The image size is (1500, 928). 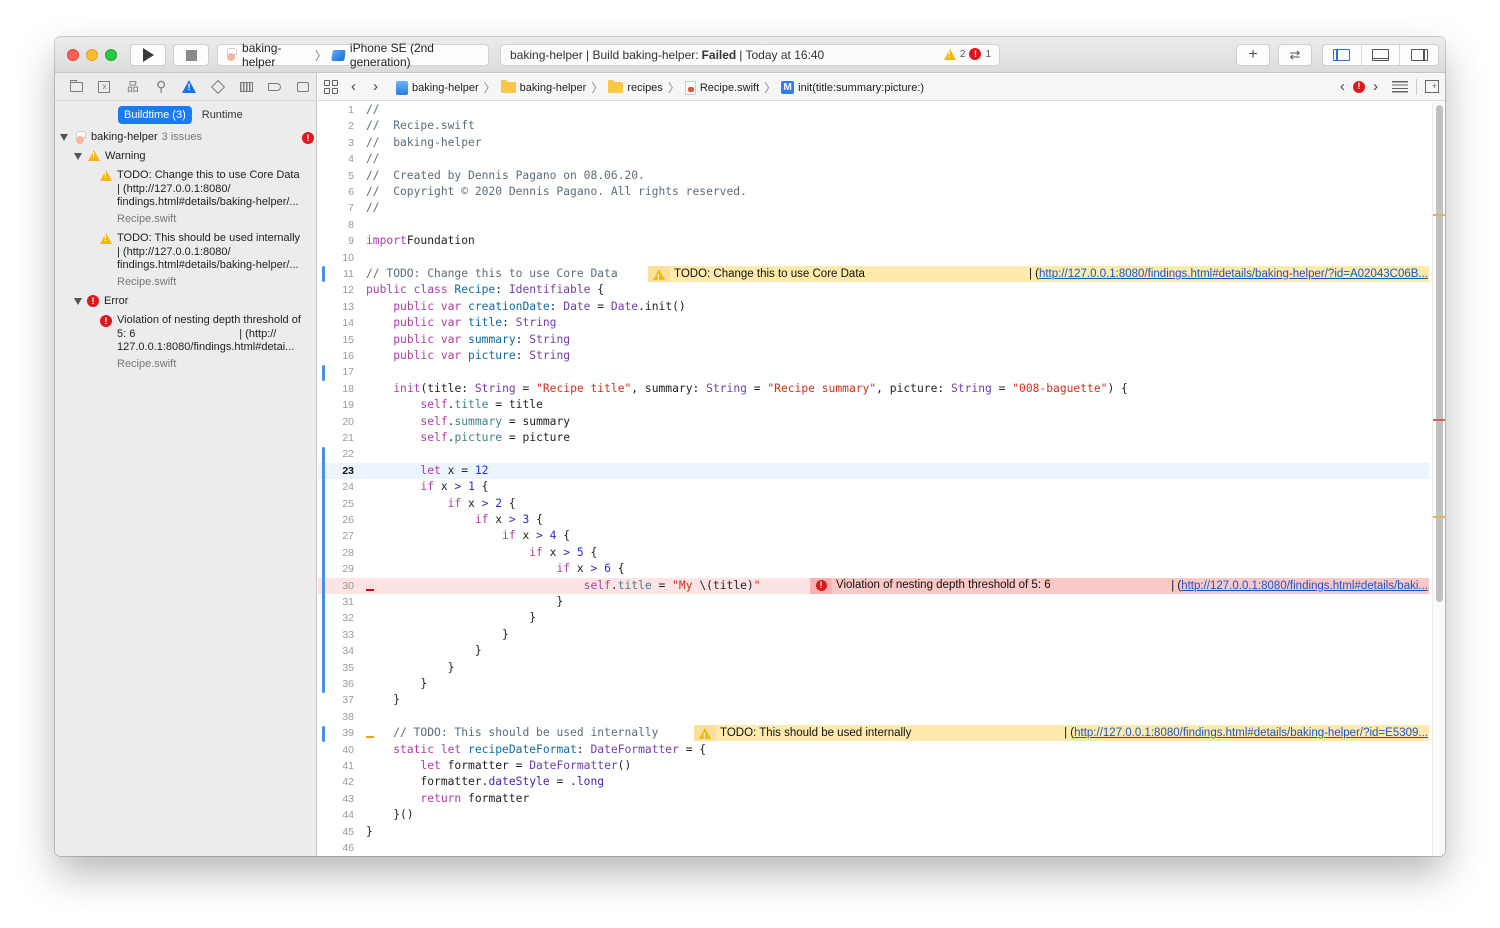 I want to click on scheme-target: baking-helper, so click(x=276, y=55).